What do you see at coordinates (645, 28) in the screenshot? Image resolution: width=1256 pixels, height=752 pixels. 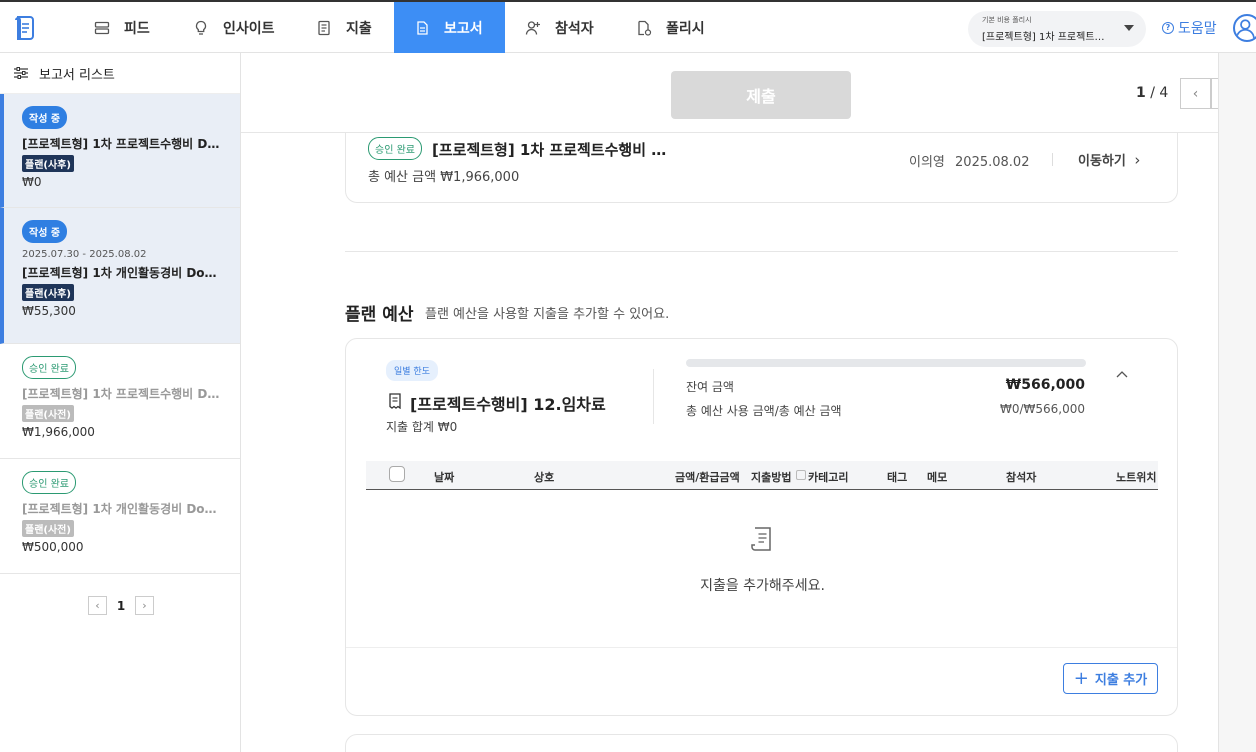 I see `policy-doc-icon` at bounding box center [645, 28].